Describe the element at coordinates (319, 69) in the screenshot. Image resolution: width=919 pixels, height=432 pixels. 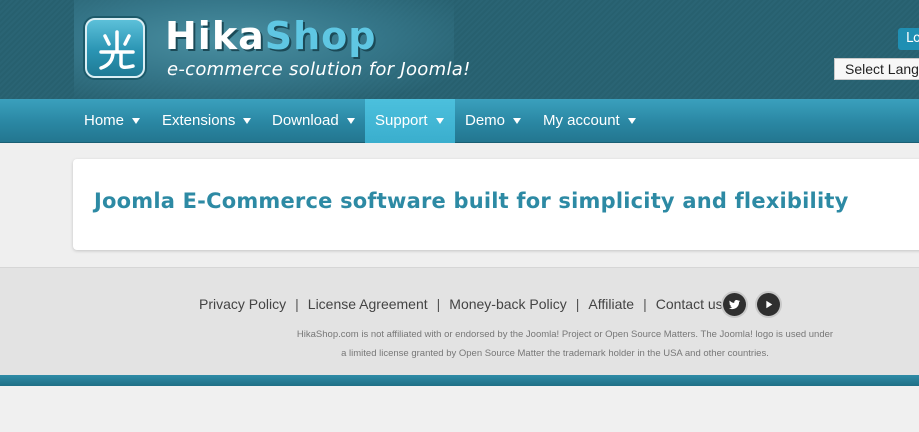
I see `tagline: e-commerce solution for Joomla!` at that location.